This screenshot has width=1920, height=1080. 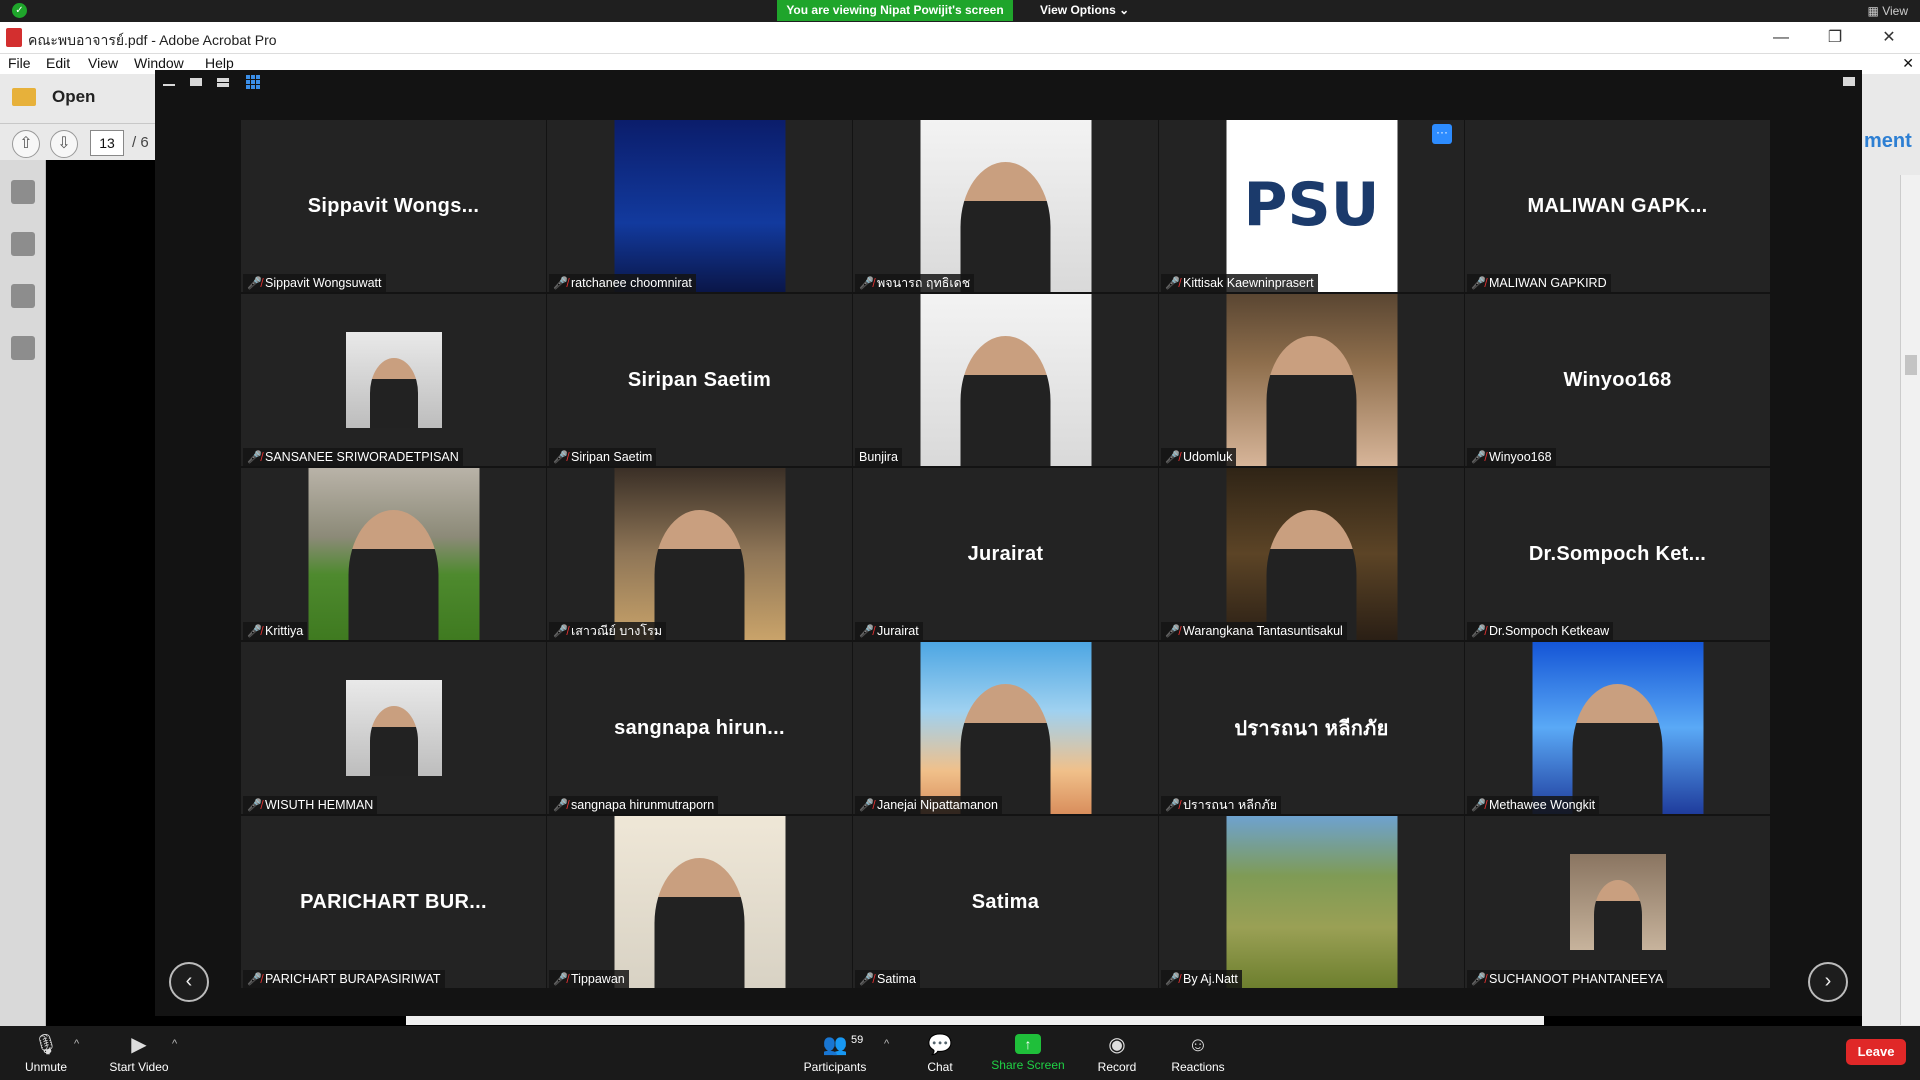 What do you see at coordinates (74, 96) in the screenshot?
I see `open-label: Open` at bounding box center [74, 96].